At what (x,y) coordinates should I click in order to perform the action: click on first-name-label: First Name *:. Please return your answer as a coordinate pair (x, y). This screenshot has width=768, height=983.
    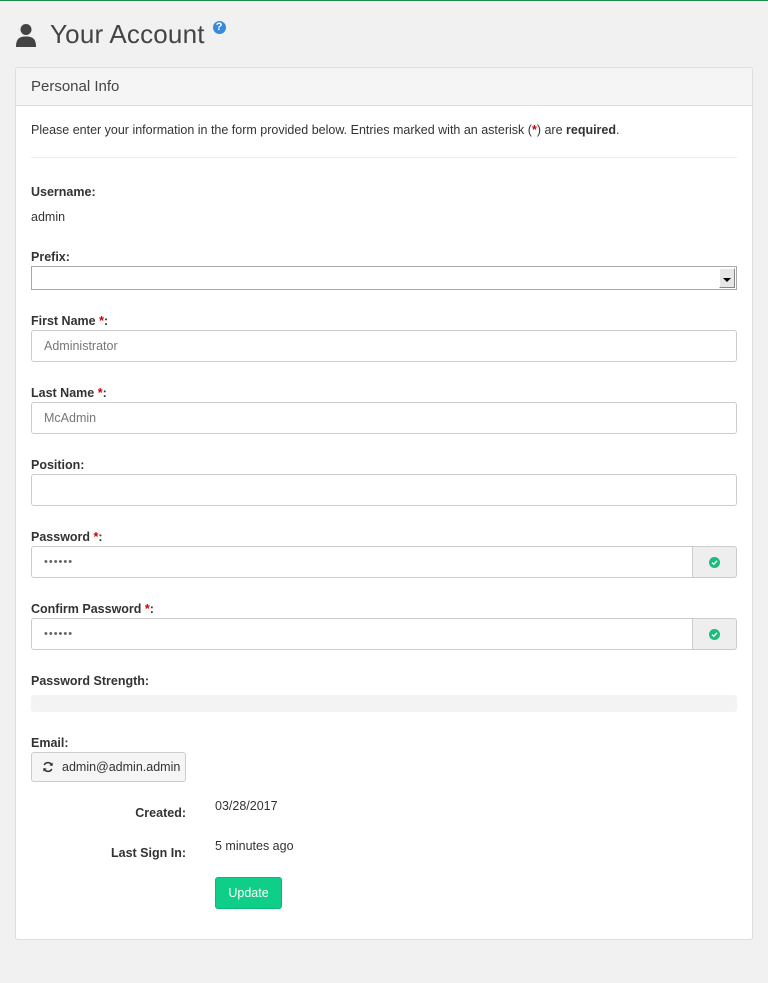
    Looking at the image, I should click on (69, 321).